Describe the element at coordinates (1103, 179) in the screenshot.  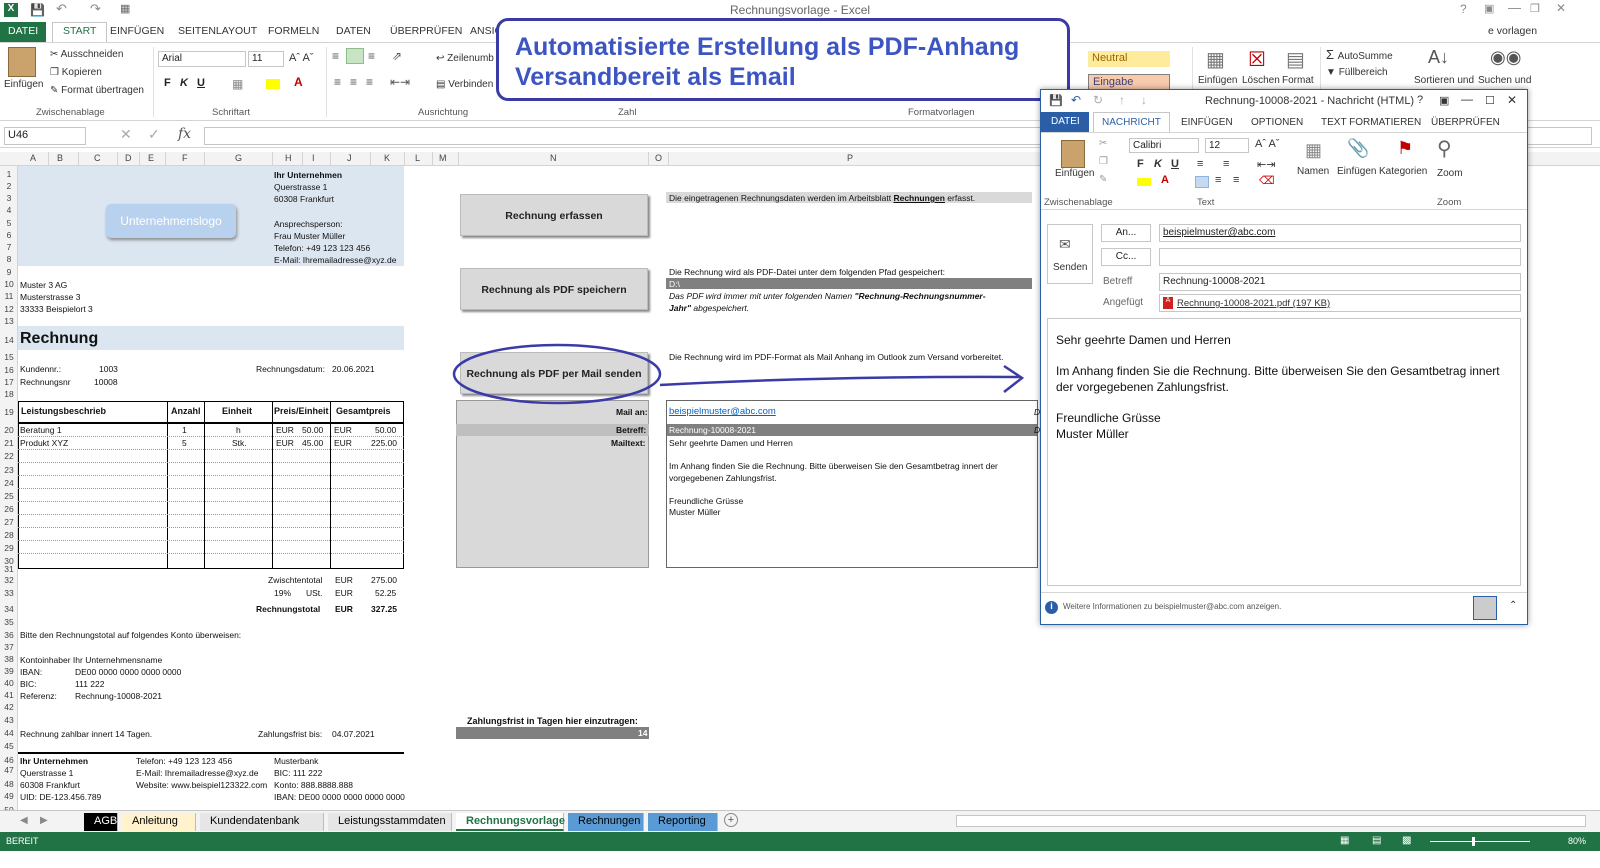
I see `outlook-brush-icon: ✎` at that location.